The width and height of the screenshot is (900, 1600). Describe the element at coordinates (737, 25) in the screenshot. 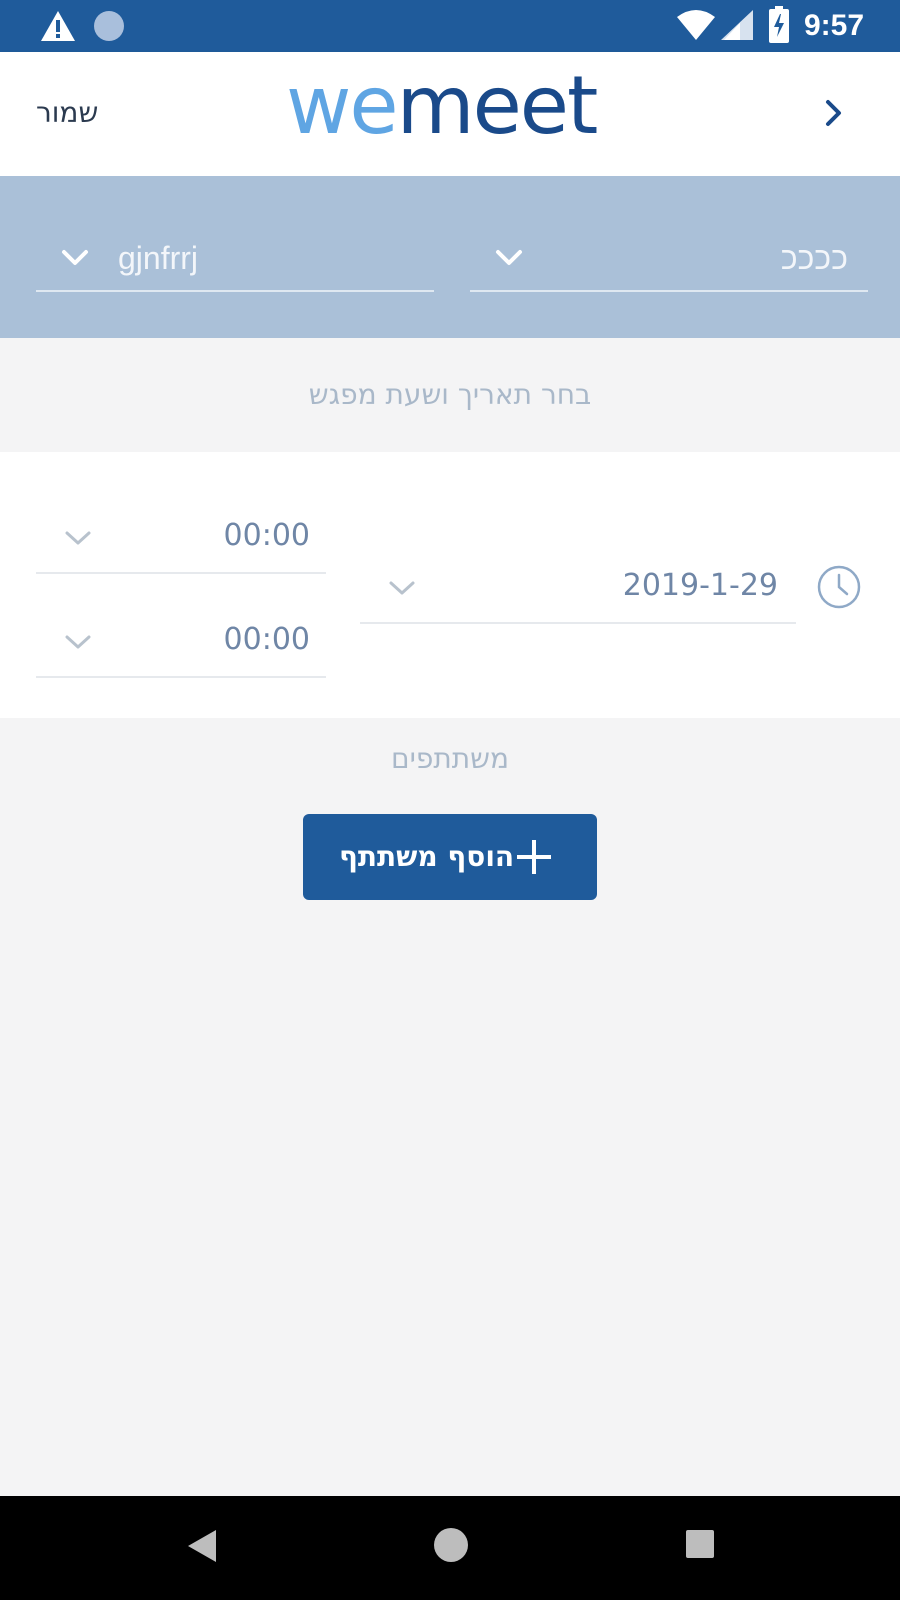

I see `signal-icon` at that location.